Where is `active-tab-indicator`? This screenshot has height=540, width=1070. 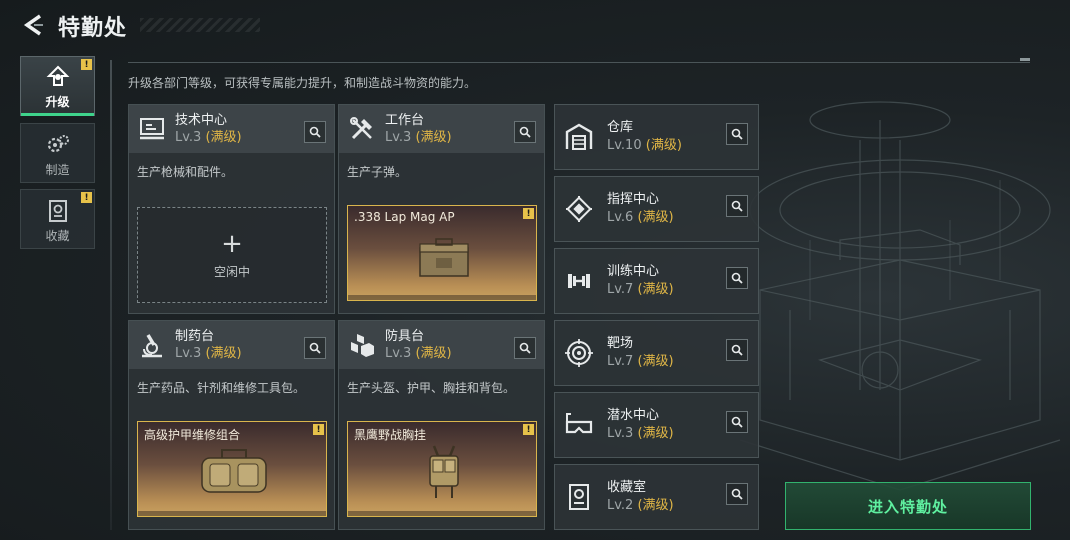 active-tab-indicator is located at coordinates (57, 114).